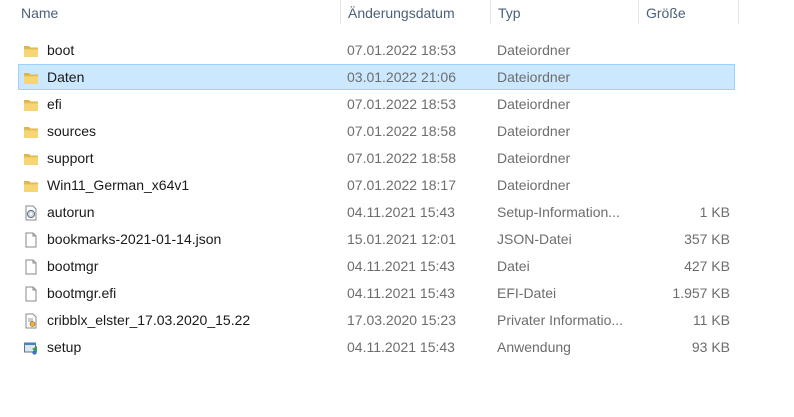 The image size is (794, 417). I want to click on file-type: Datei, so click(513, 266).